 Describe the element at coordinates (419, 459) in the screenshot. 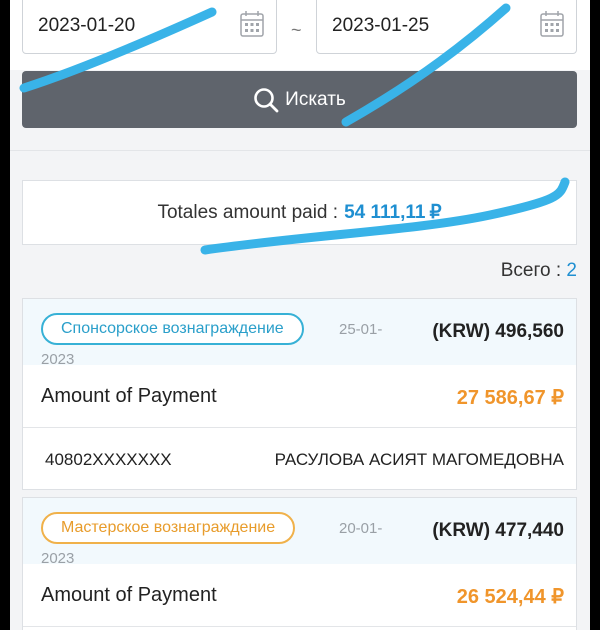

I see `recipient-name: РАСУЛОВА АСИЯТ МАГОМЕДОВНА` at that location.